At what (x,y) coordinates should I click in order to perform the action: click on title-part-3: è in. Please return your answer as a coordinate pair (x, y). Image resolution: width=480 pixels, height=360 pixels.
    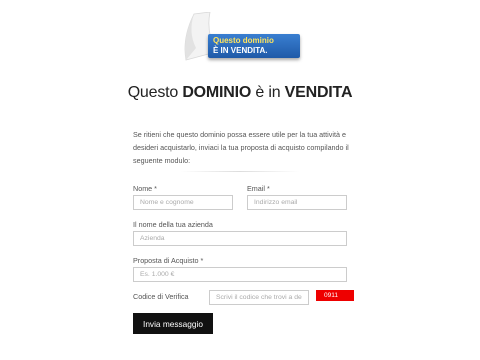
    Looking at the image, I should click on (268, 92).